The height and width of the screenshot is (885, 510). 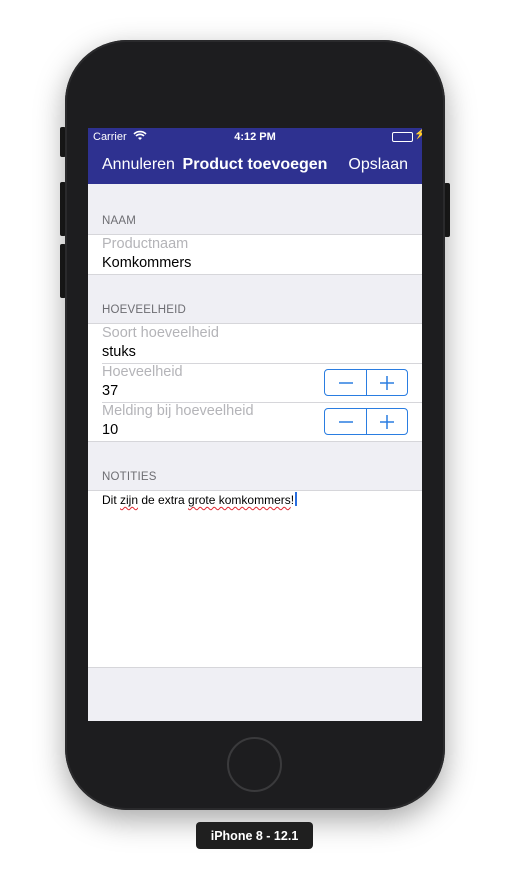 I want to click on status-bar: Carrier 4:12 PM ⚡, so click(x=255, y=137).